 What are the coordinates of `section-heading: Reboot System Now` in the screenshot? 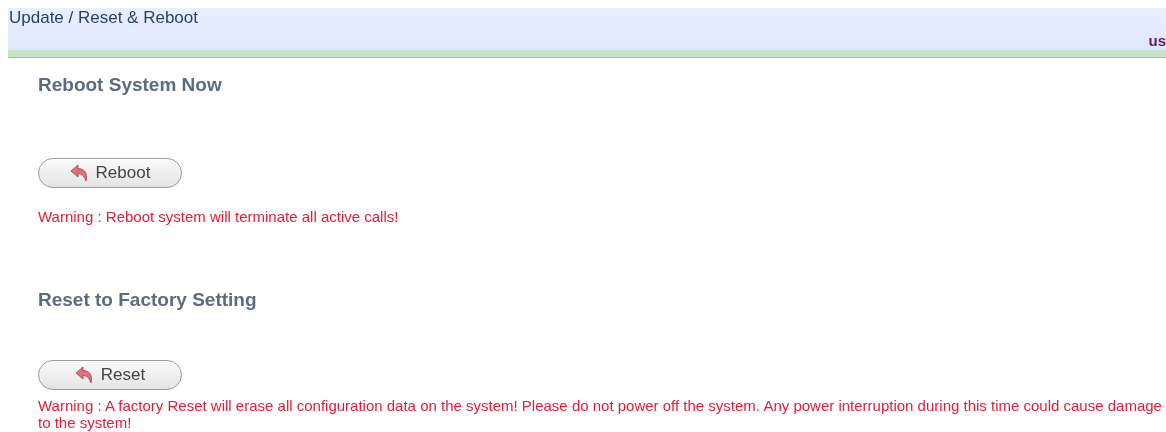 It's located at (130, 85).